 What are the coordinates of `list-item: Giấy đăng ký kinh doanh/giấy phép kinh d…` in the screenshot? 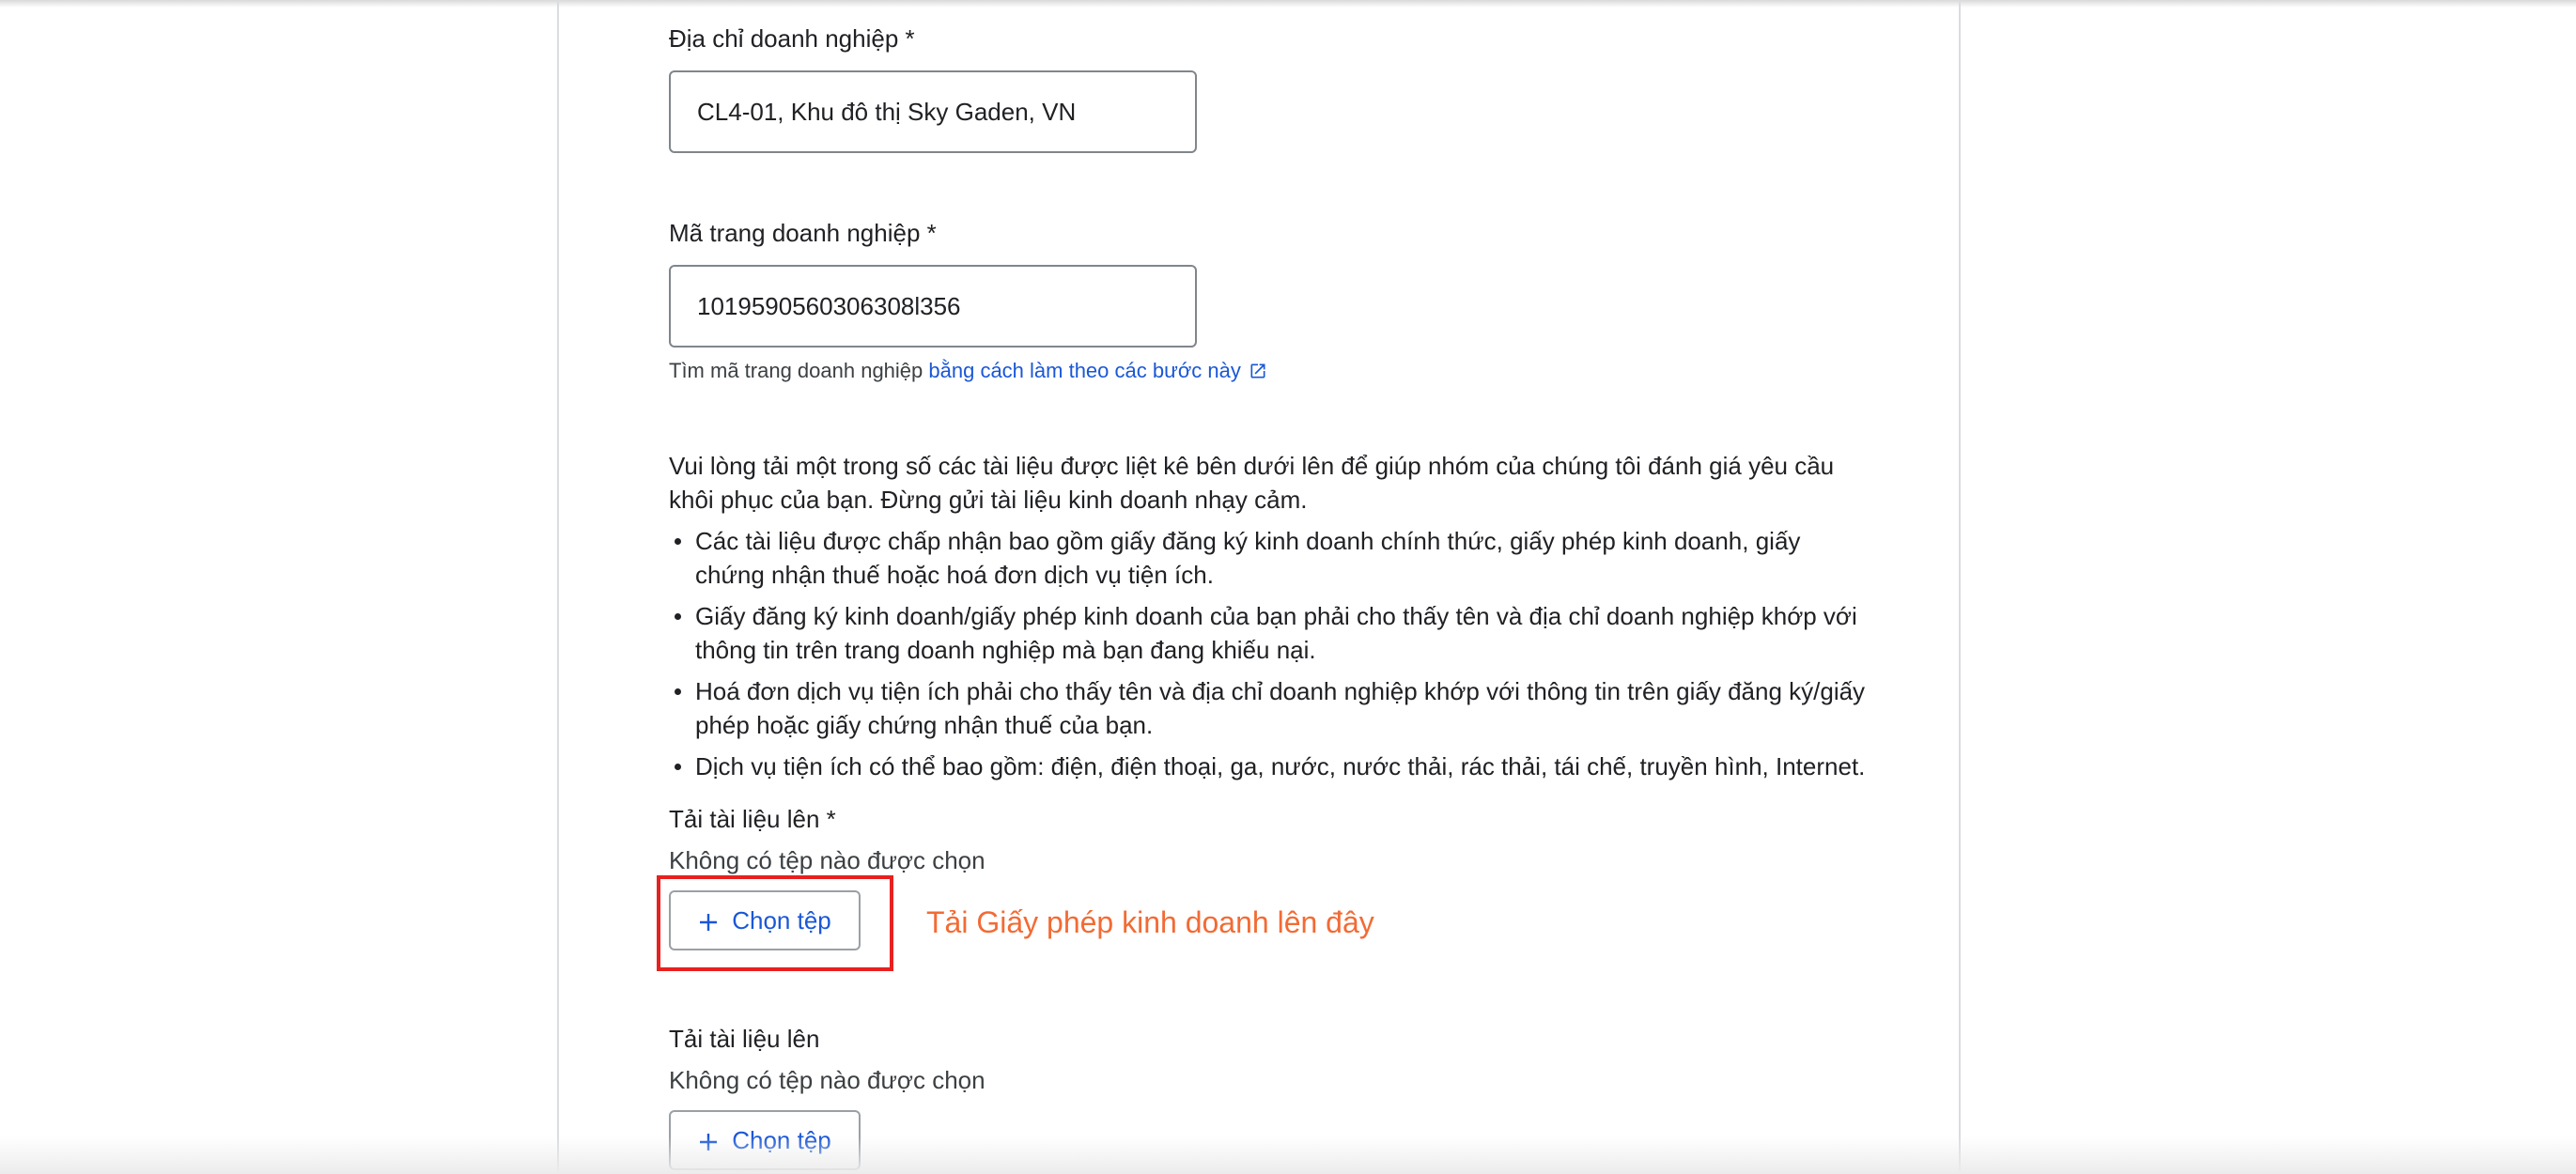 It's located at (1270, 633).